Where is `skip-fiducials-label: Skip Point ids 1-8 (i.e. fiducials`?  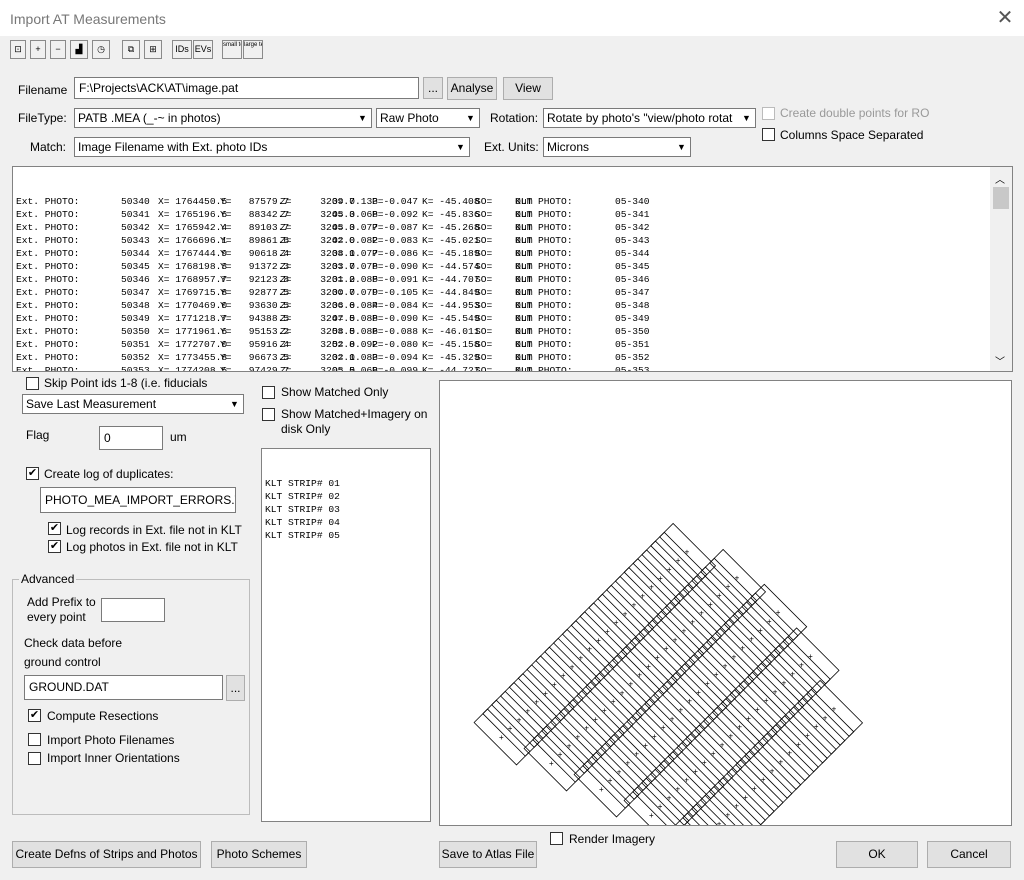
skip-fiducials-label: Skip Point ids 1-8 (i.e. fiducials is located at coordinates (126, 383).